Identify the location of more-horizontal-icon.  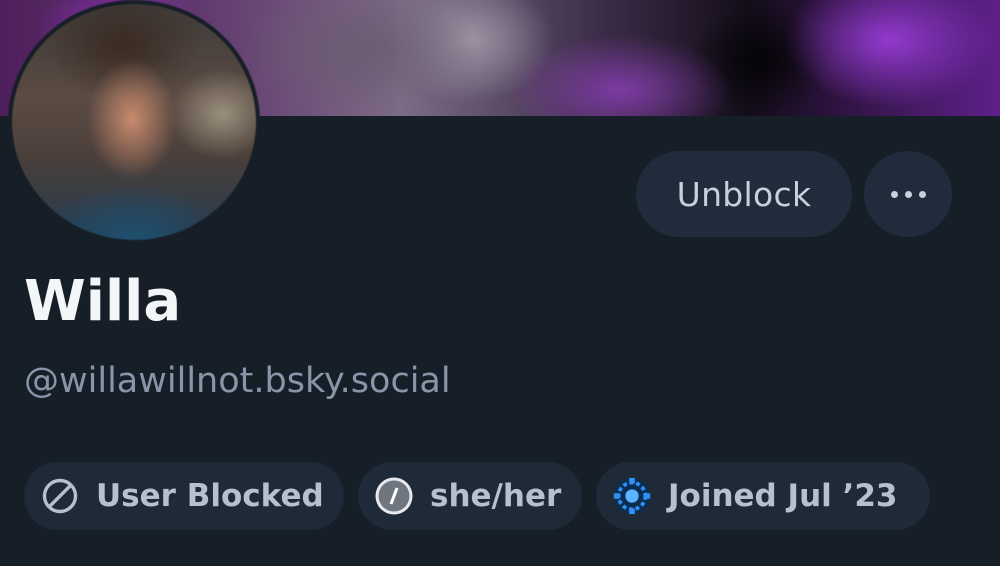
(908, 194).